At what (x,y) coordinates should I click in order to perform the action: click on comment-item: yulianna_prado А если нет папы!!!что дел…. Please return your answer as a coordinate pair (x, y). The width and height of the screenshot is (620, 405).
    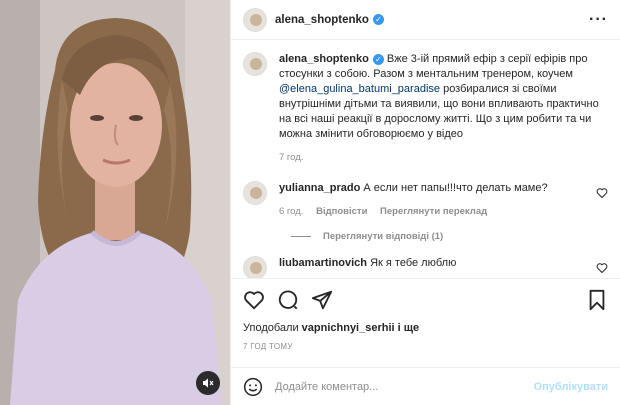
    Looking at the image, I should click on (425, 200).